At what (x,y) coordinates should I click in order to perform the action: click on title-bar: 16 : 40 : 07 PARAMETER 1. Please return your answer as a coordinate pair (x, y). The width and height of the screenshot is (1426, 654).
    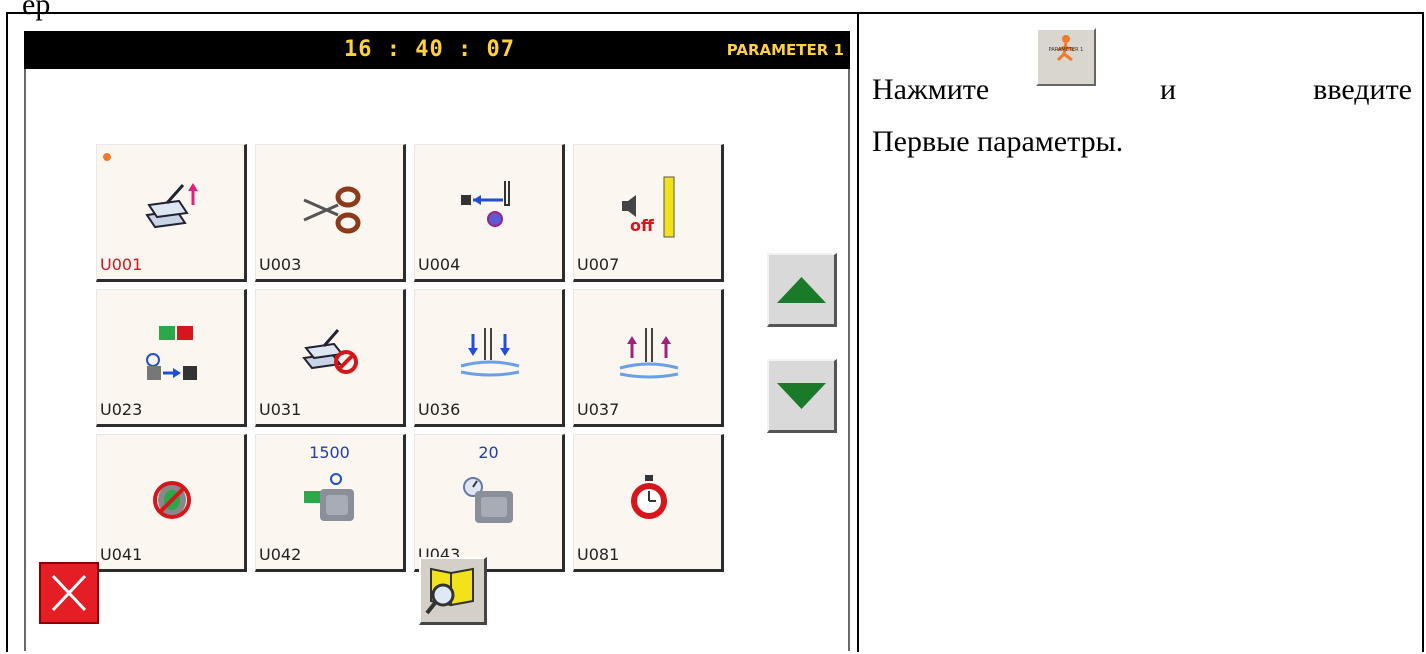
    Looking at the image, I should click on (437, 50).